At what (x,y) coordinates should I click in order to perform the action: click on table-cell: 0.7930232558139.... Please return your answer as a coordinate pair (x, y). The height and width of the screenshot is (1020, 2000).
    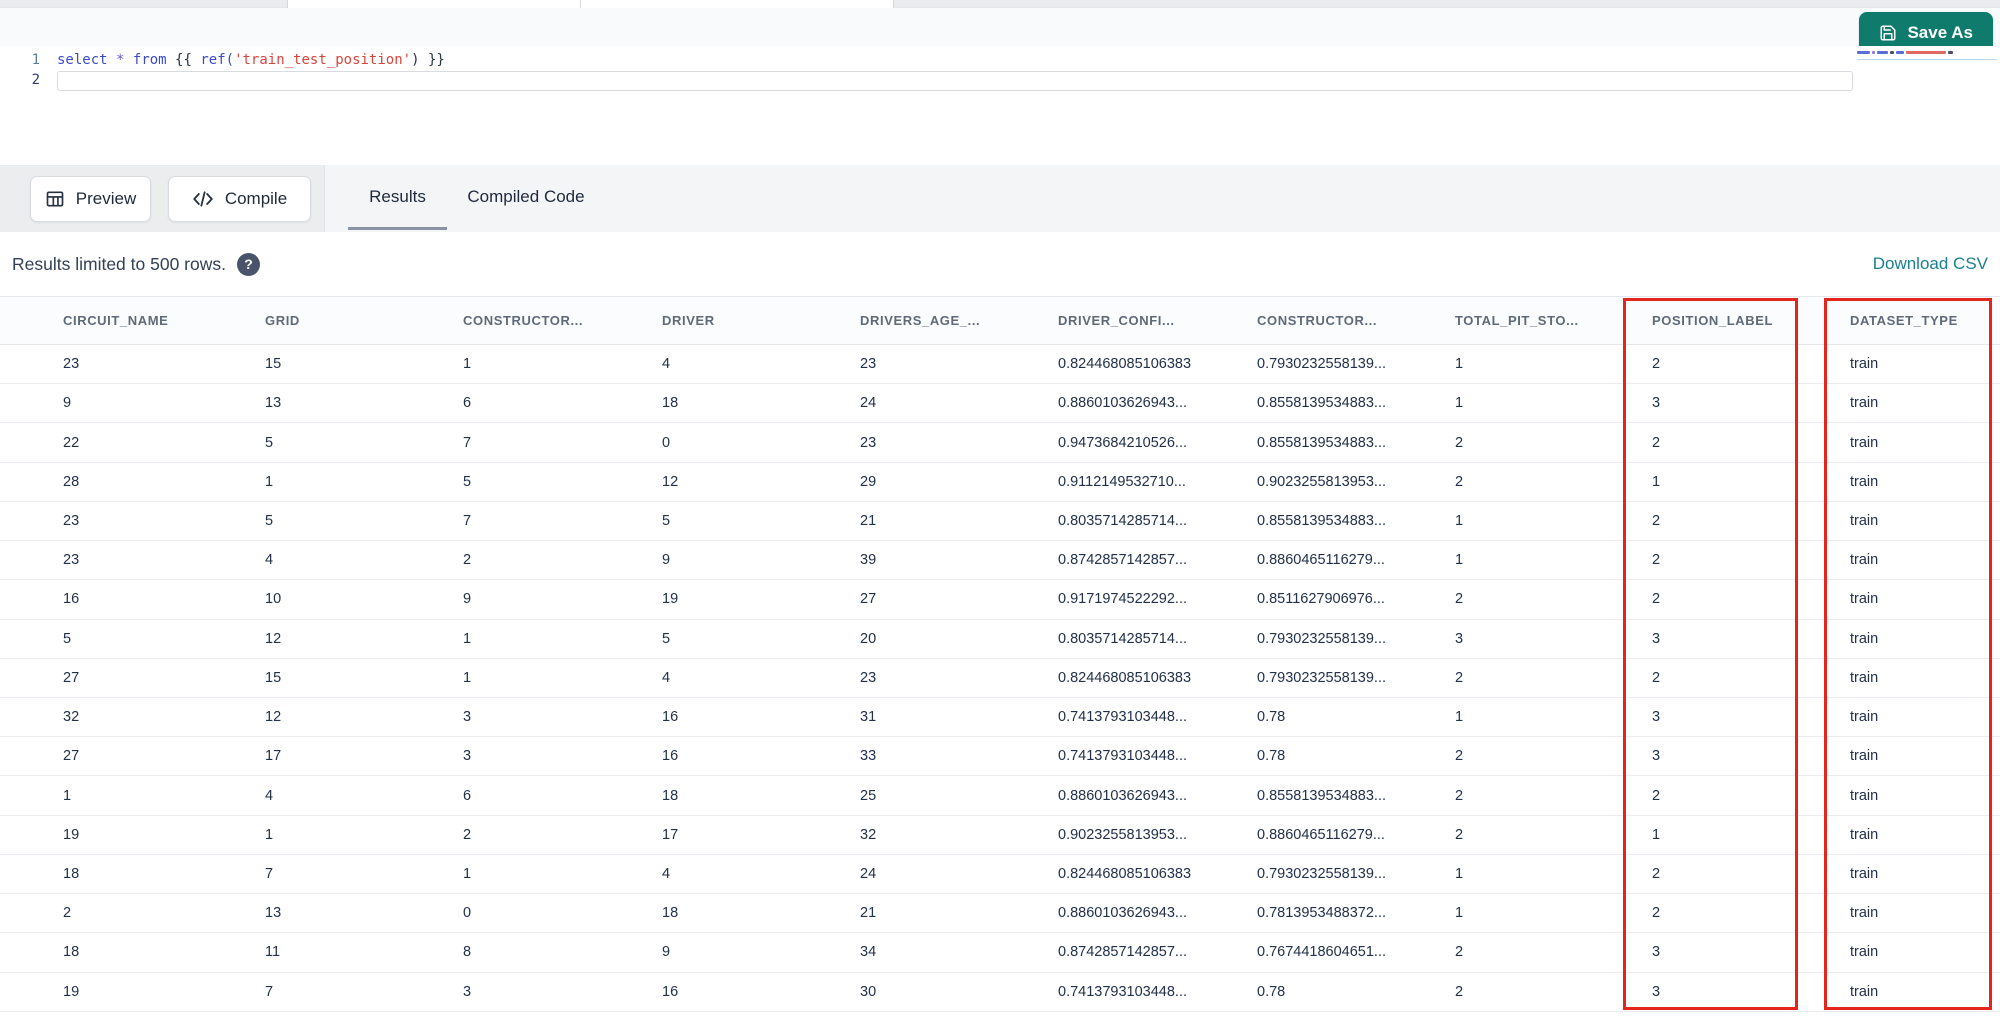
    Looking at the image, I should click on (1322, 873).